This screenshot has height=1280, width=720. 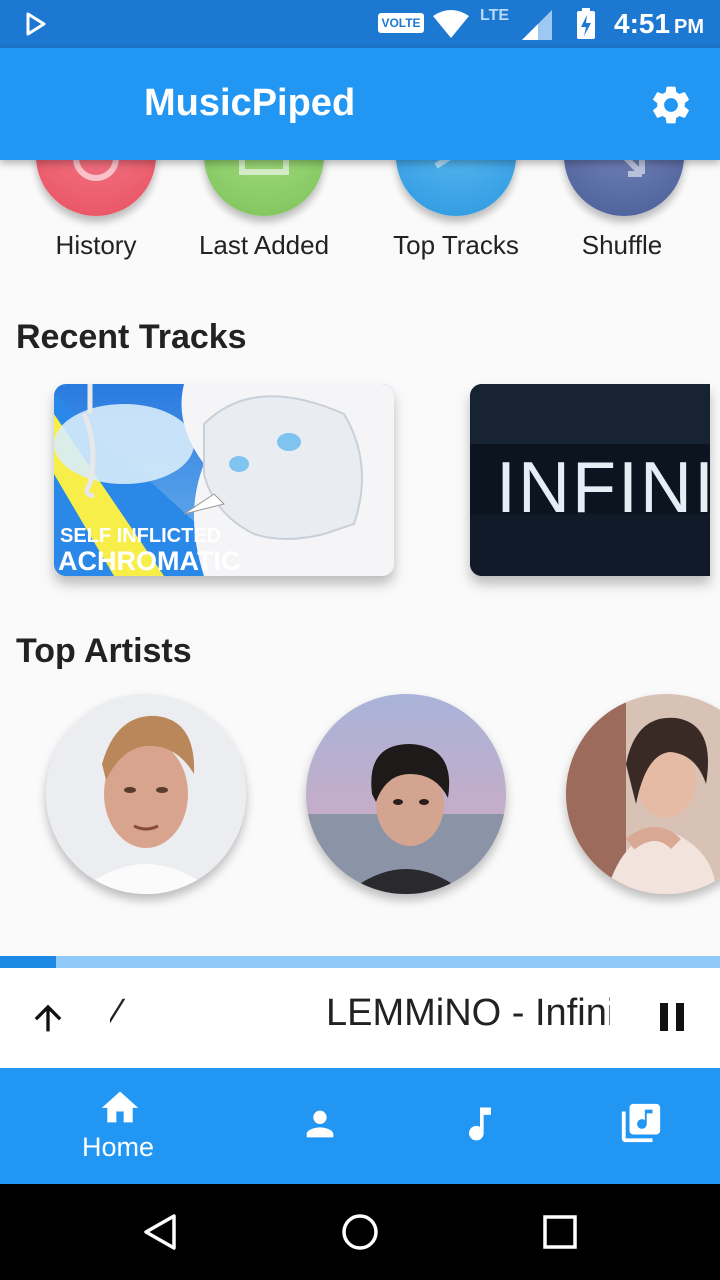 I want to click on top-artists-title: Top Artists, so click(x=104, y=651).